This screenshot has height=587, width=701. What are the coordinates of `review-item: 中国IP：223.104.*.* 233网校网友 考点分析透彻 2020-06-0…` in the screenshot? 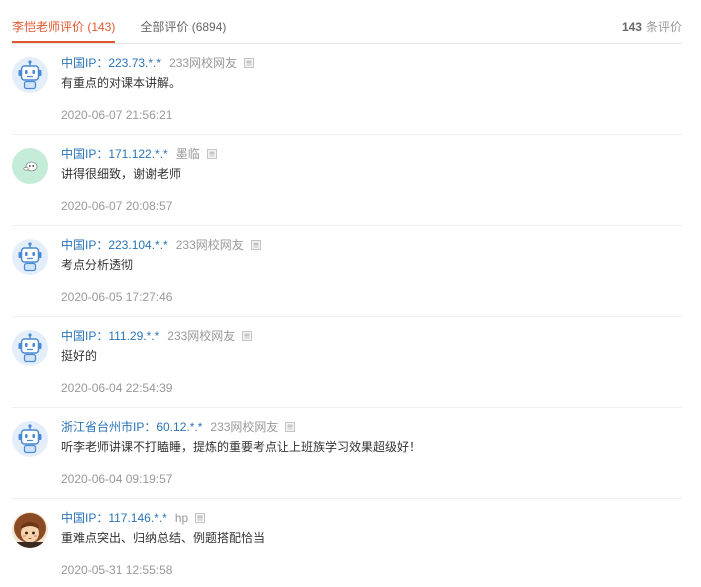 It's located at (347, 271).